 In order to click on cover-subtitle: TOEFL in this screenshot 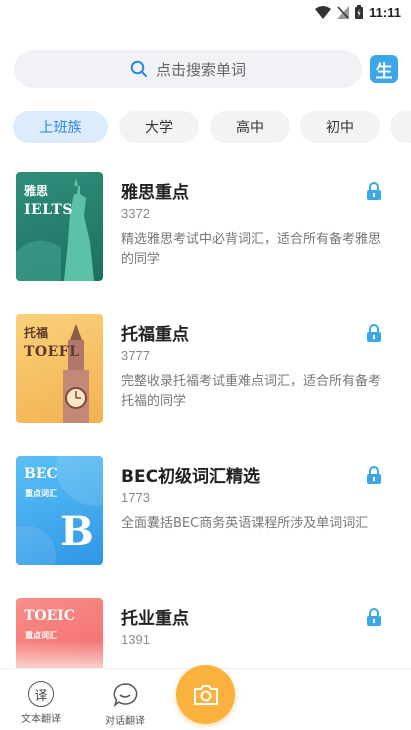, I will do `click(52, 352)`.